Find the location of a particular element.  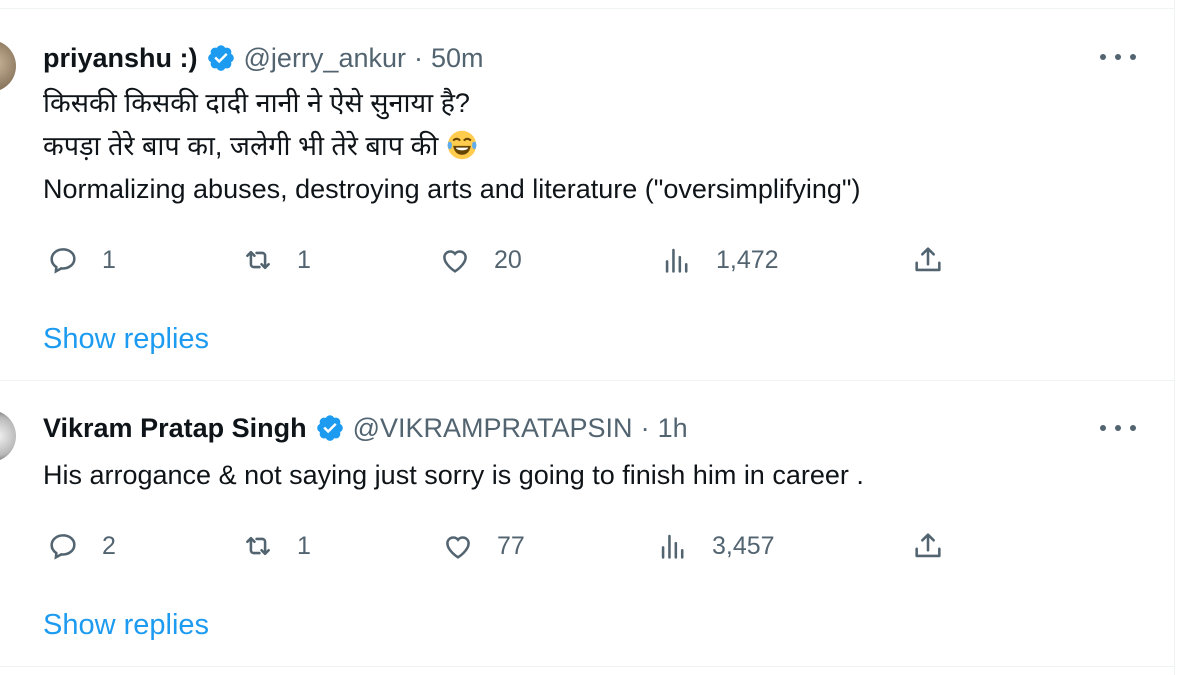

user-handle: @VIKRAMPRATAPSIN is located at coordinates (493, 428).